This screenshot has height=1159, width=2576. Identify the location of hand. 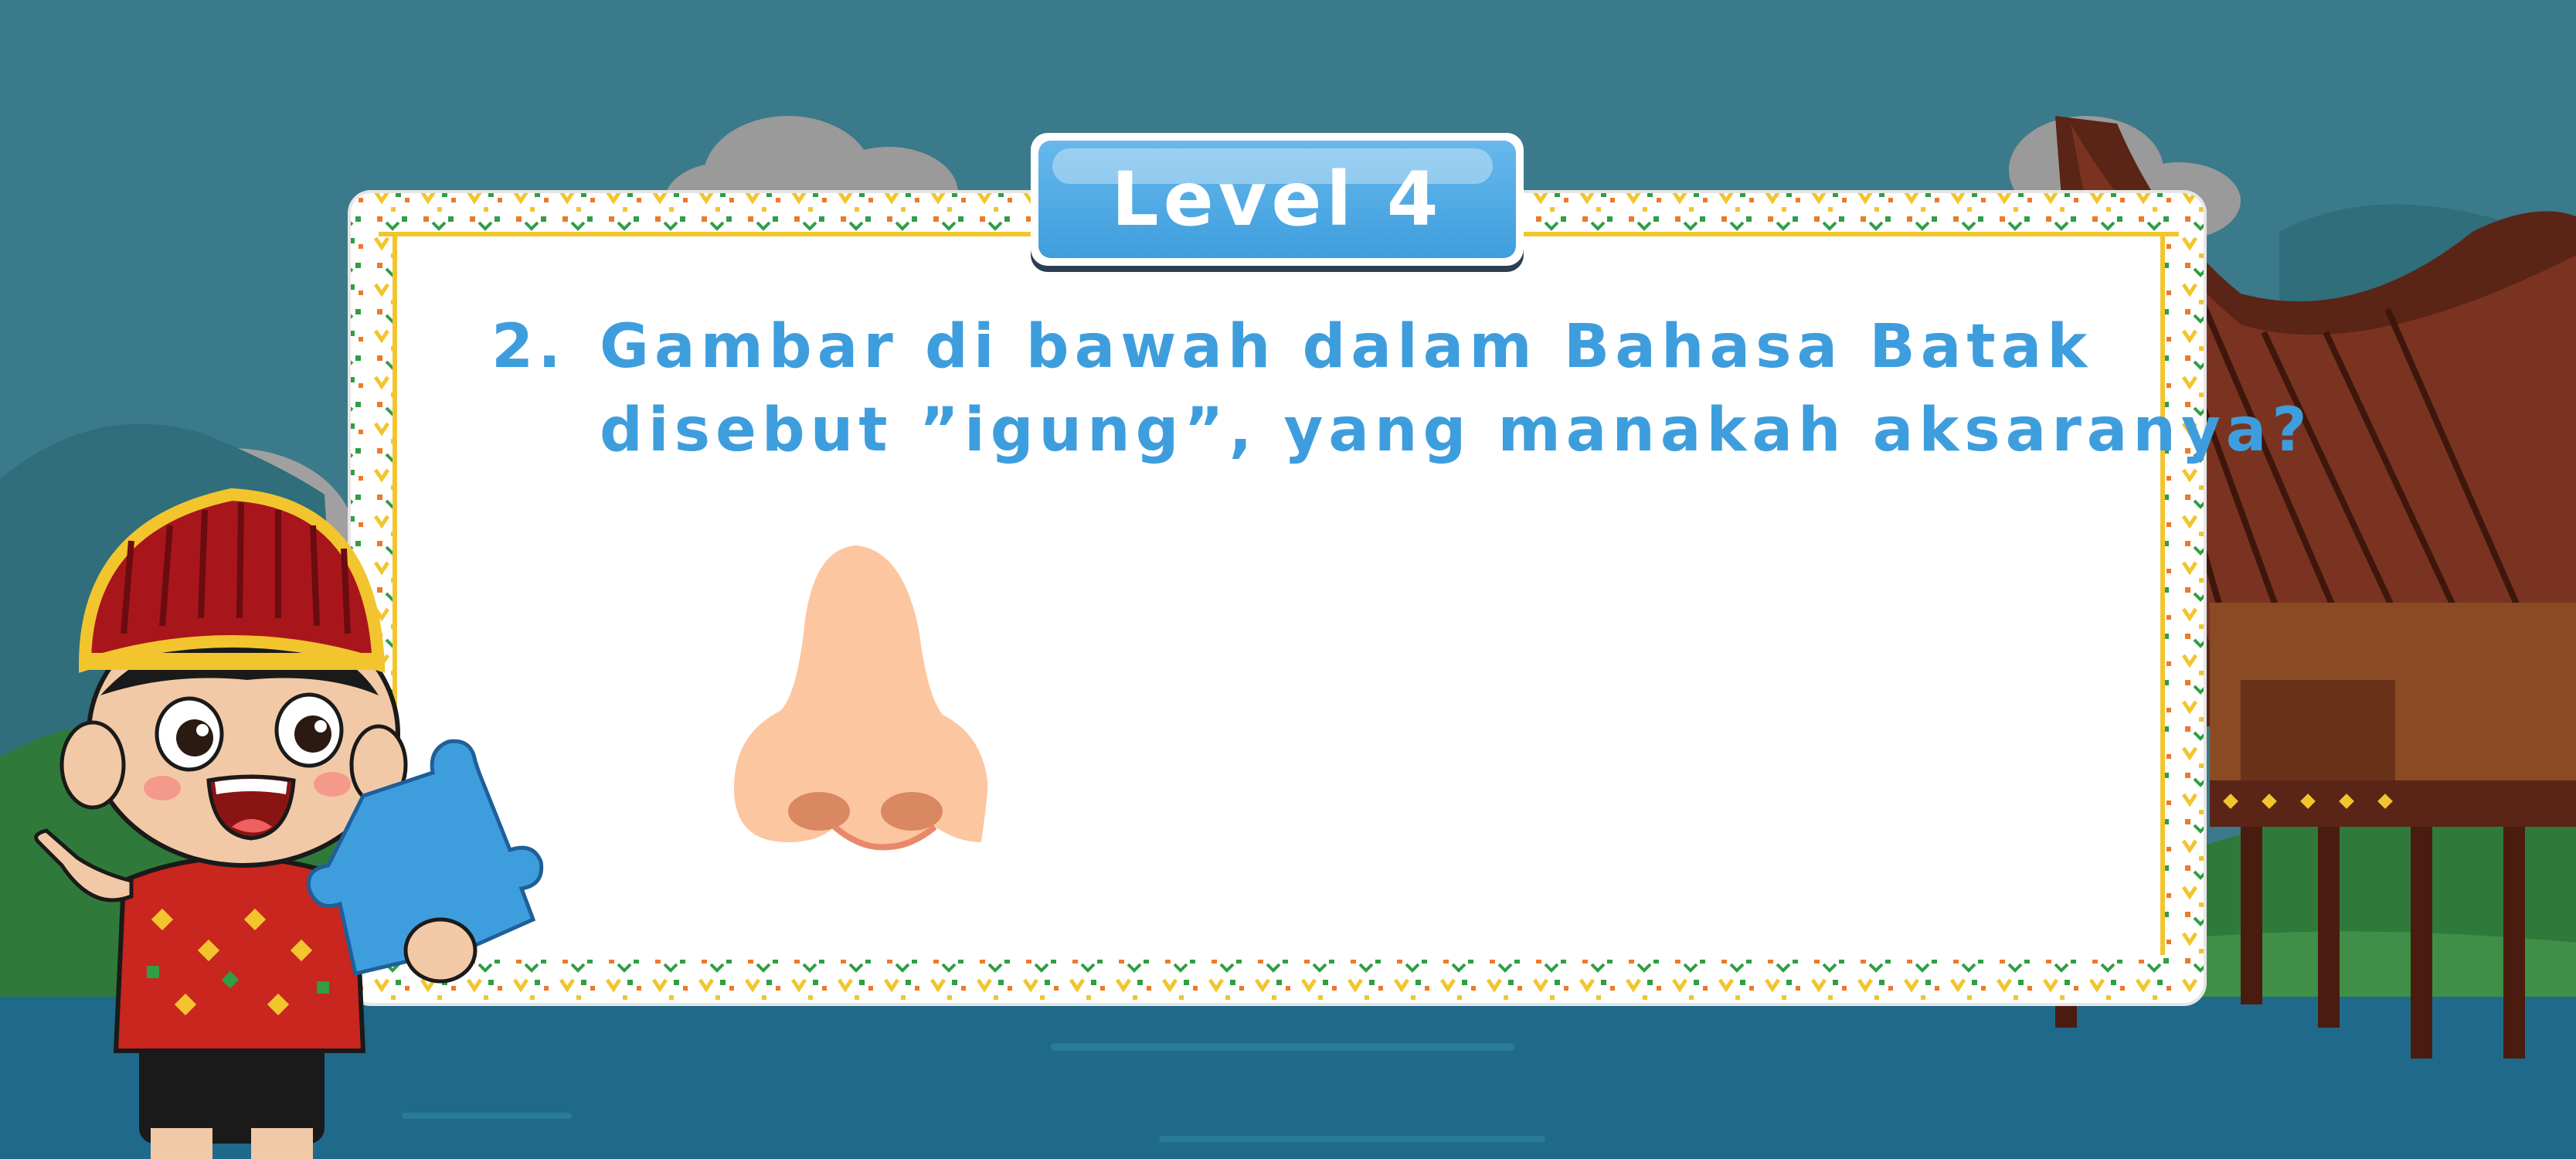
(440, 950).